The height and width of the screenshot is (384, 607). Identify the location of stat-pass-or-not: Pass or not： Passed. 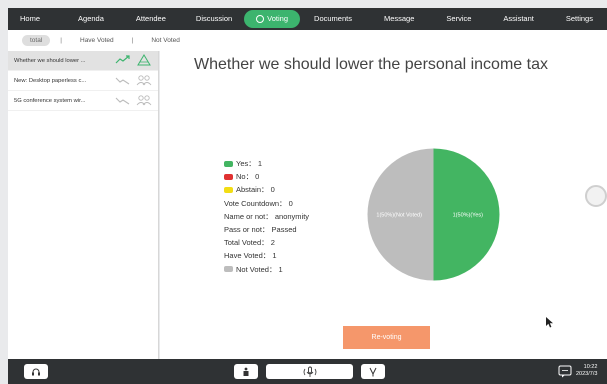
(260, 229).